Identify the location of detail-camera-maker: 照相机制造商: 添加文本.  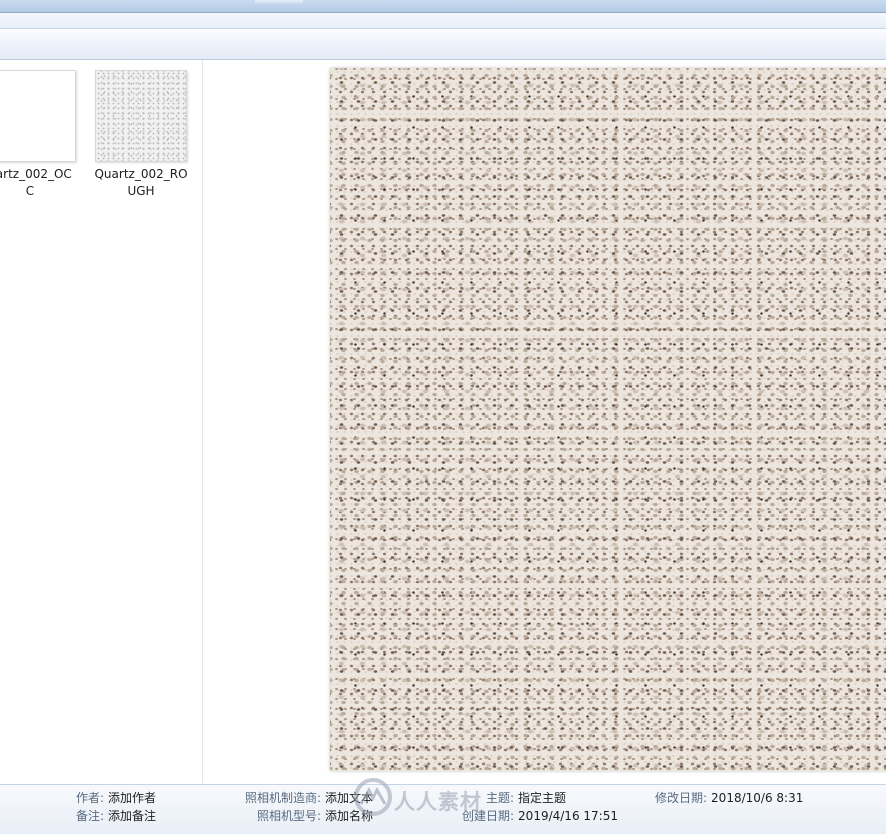
(309, 798).